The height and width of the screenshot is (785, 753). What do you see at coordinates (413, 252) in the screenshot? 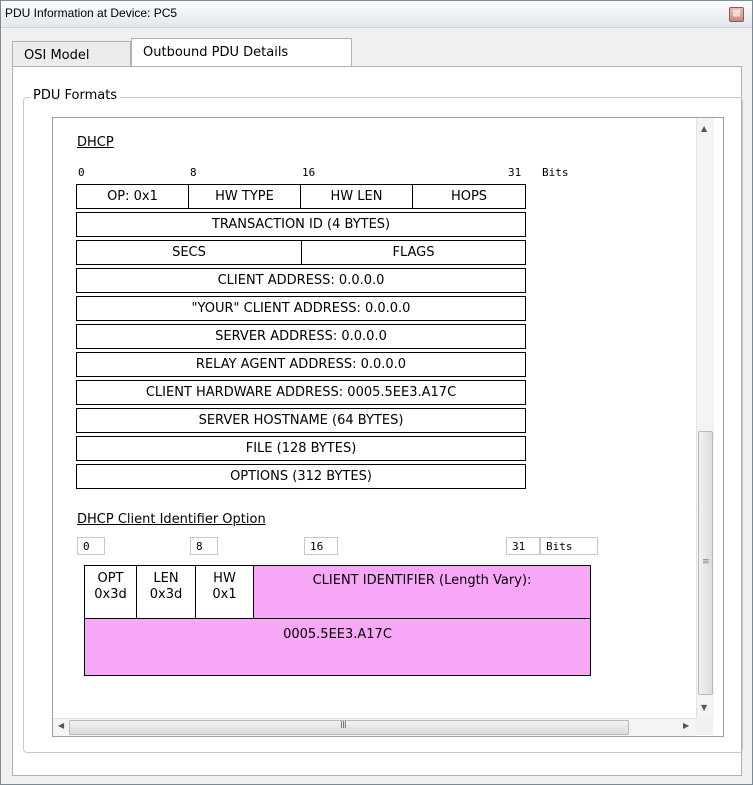
I see `flags-field: FLAGS` at bounding box center [413, 252].